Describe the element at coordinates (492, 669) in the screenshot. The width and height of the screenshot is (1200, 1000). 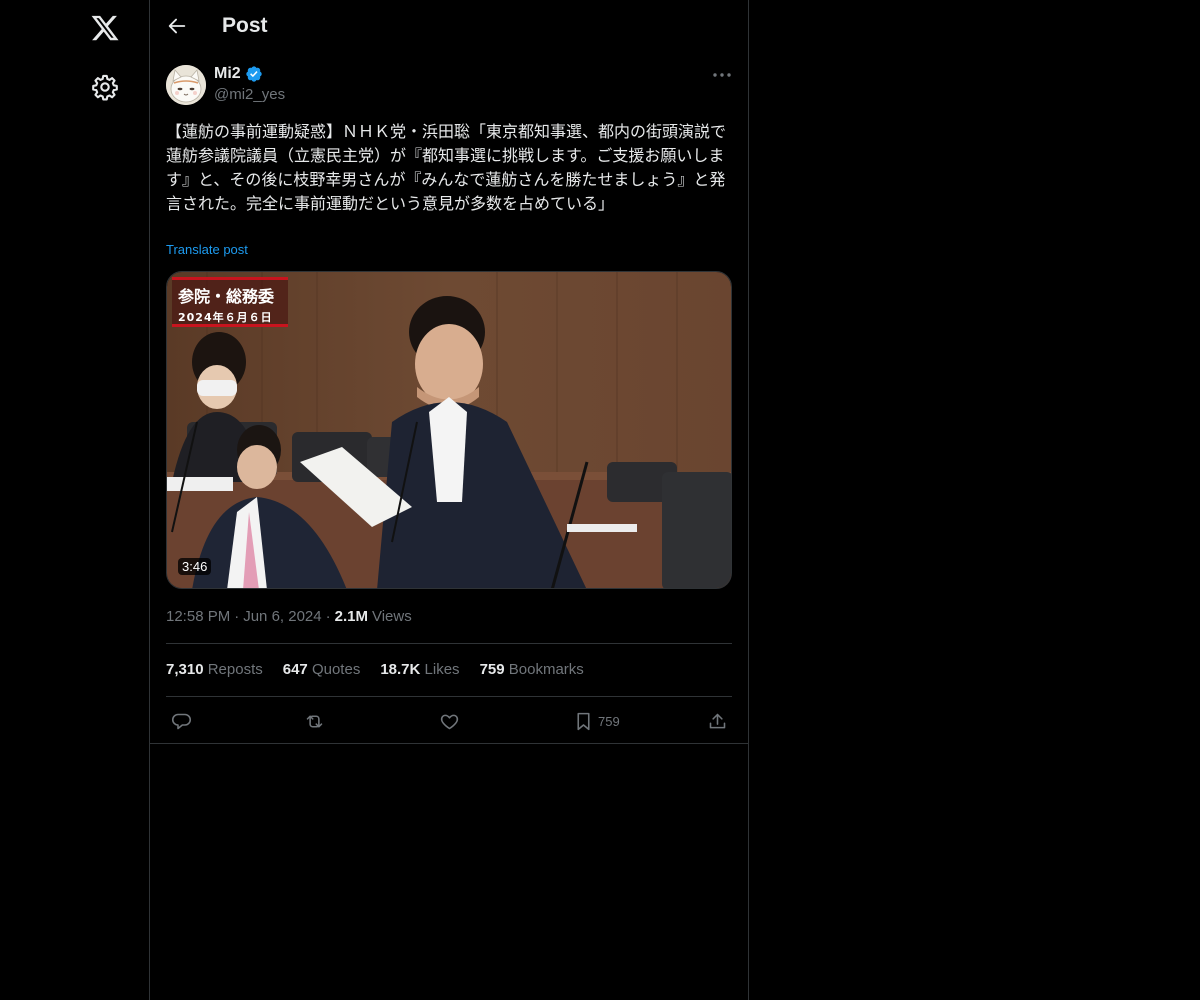
I see `stat-bookmarks-count: 759` at that location.